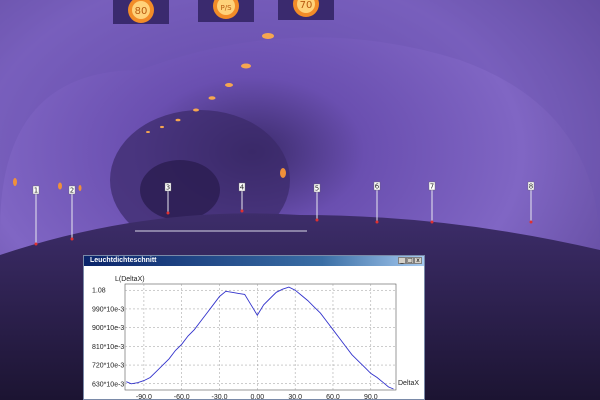 The image size is (600, 400). Describe the element at coordinates (377, 187) in the screenshot. I see `marker-label: 6` at that location.